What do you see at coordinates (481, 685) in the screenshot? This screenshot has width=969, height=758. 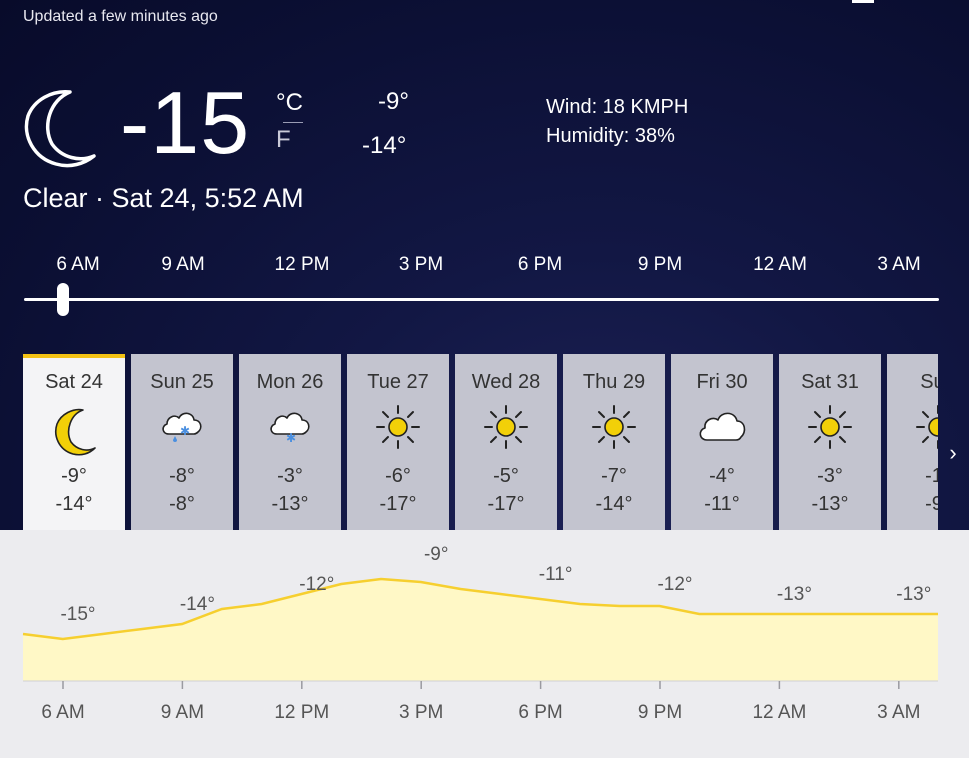 I see `graph-ticks` at bounding box center [481, 685].